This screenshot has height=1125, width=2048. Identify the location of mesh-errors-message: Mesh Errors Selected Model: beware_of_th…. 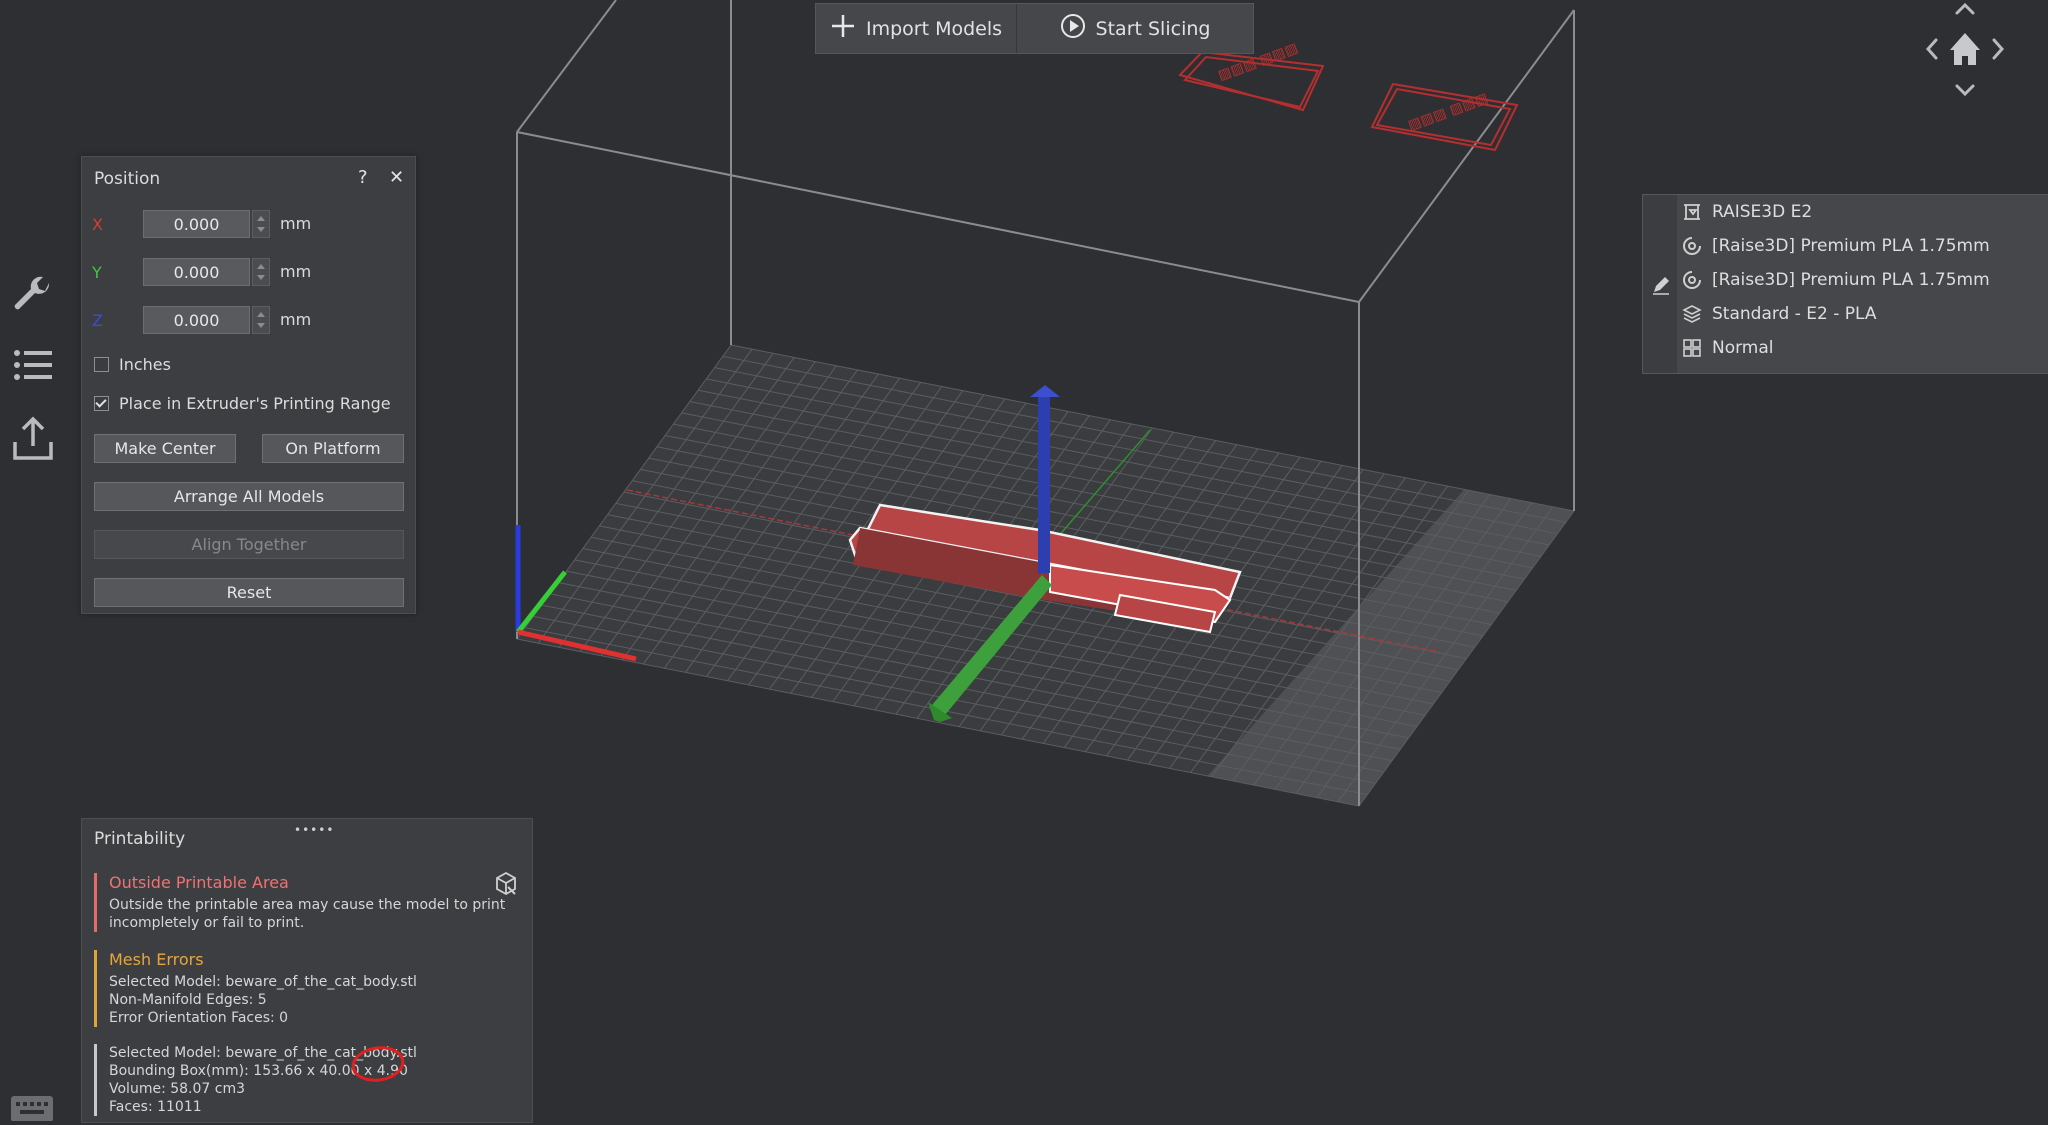
(255, 988).